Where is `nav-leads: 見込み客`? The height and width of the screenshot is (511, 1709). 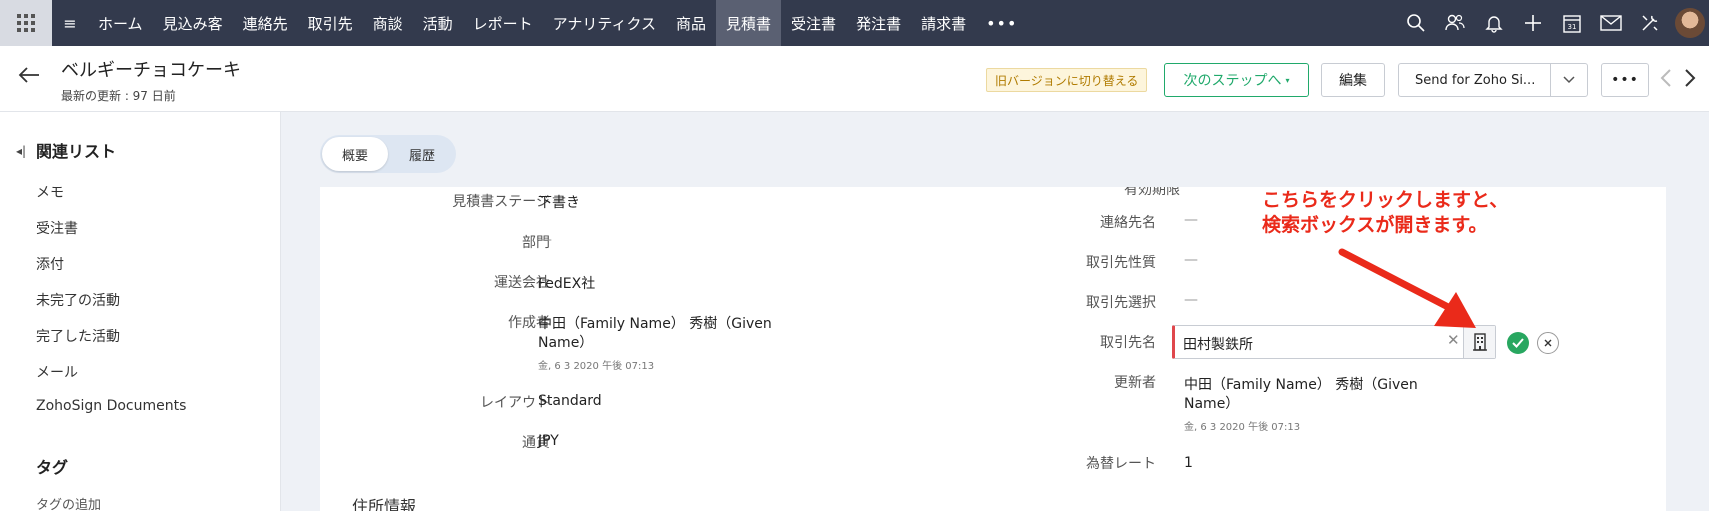
nav-leads: 見込み客 is located at coordinates (193, 23).